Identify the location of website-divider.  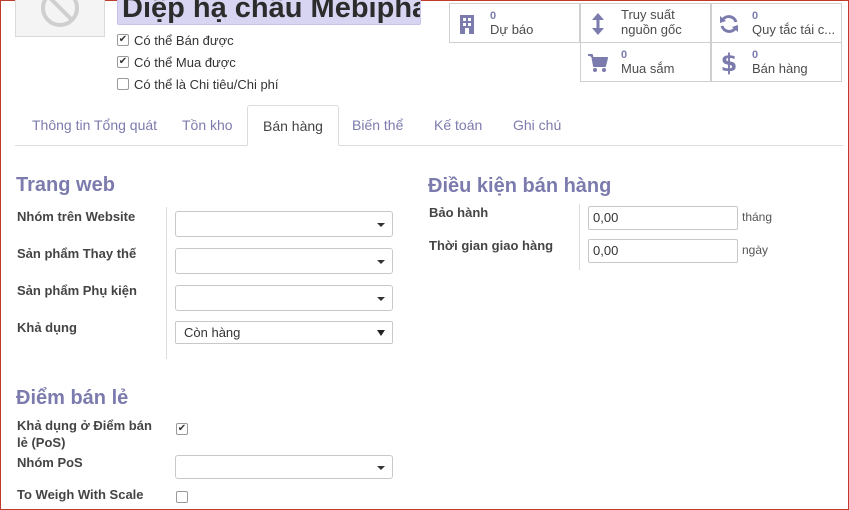
(166, 283).